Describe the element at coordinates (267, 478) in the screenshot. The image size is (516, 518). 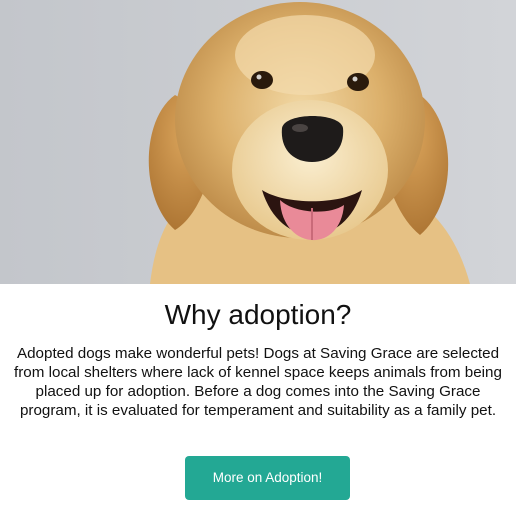
I see `more-on-adoption-button: More on Adoption!` at that location.